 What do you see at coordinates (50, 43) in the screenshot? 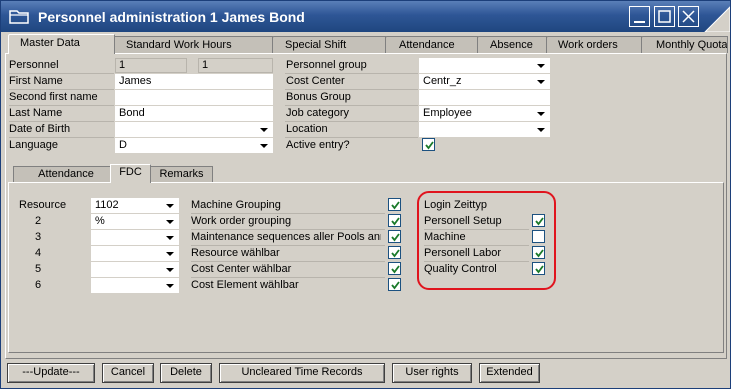
I see `tab-label: Master Data` at bounding box center [50, 43].